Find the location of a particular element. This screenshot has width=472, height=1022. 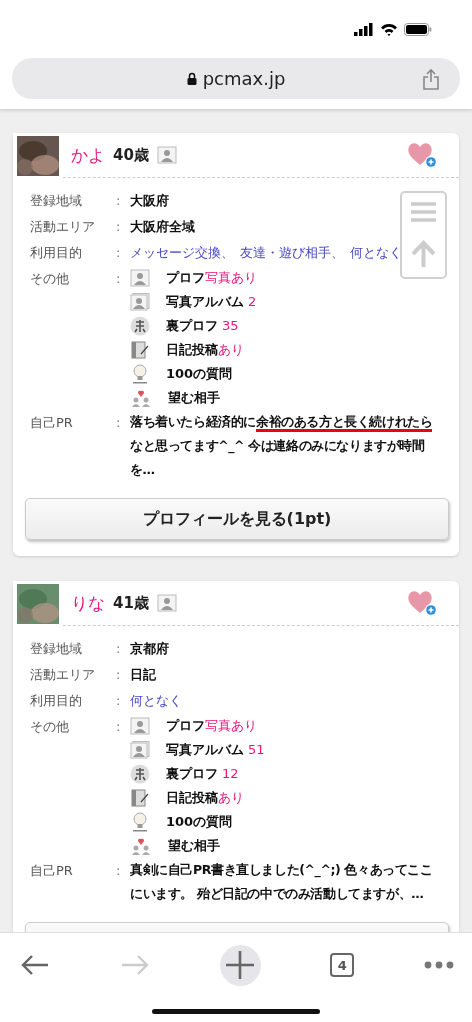

scroll-up-icon is located at coordinates (423, 253).